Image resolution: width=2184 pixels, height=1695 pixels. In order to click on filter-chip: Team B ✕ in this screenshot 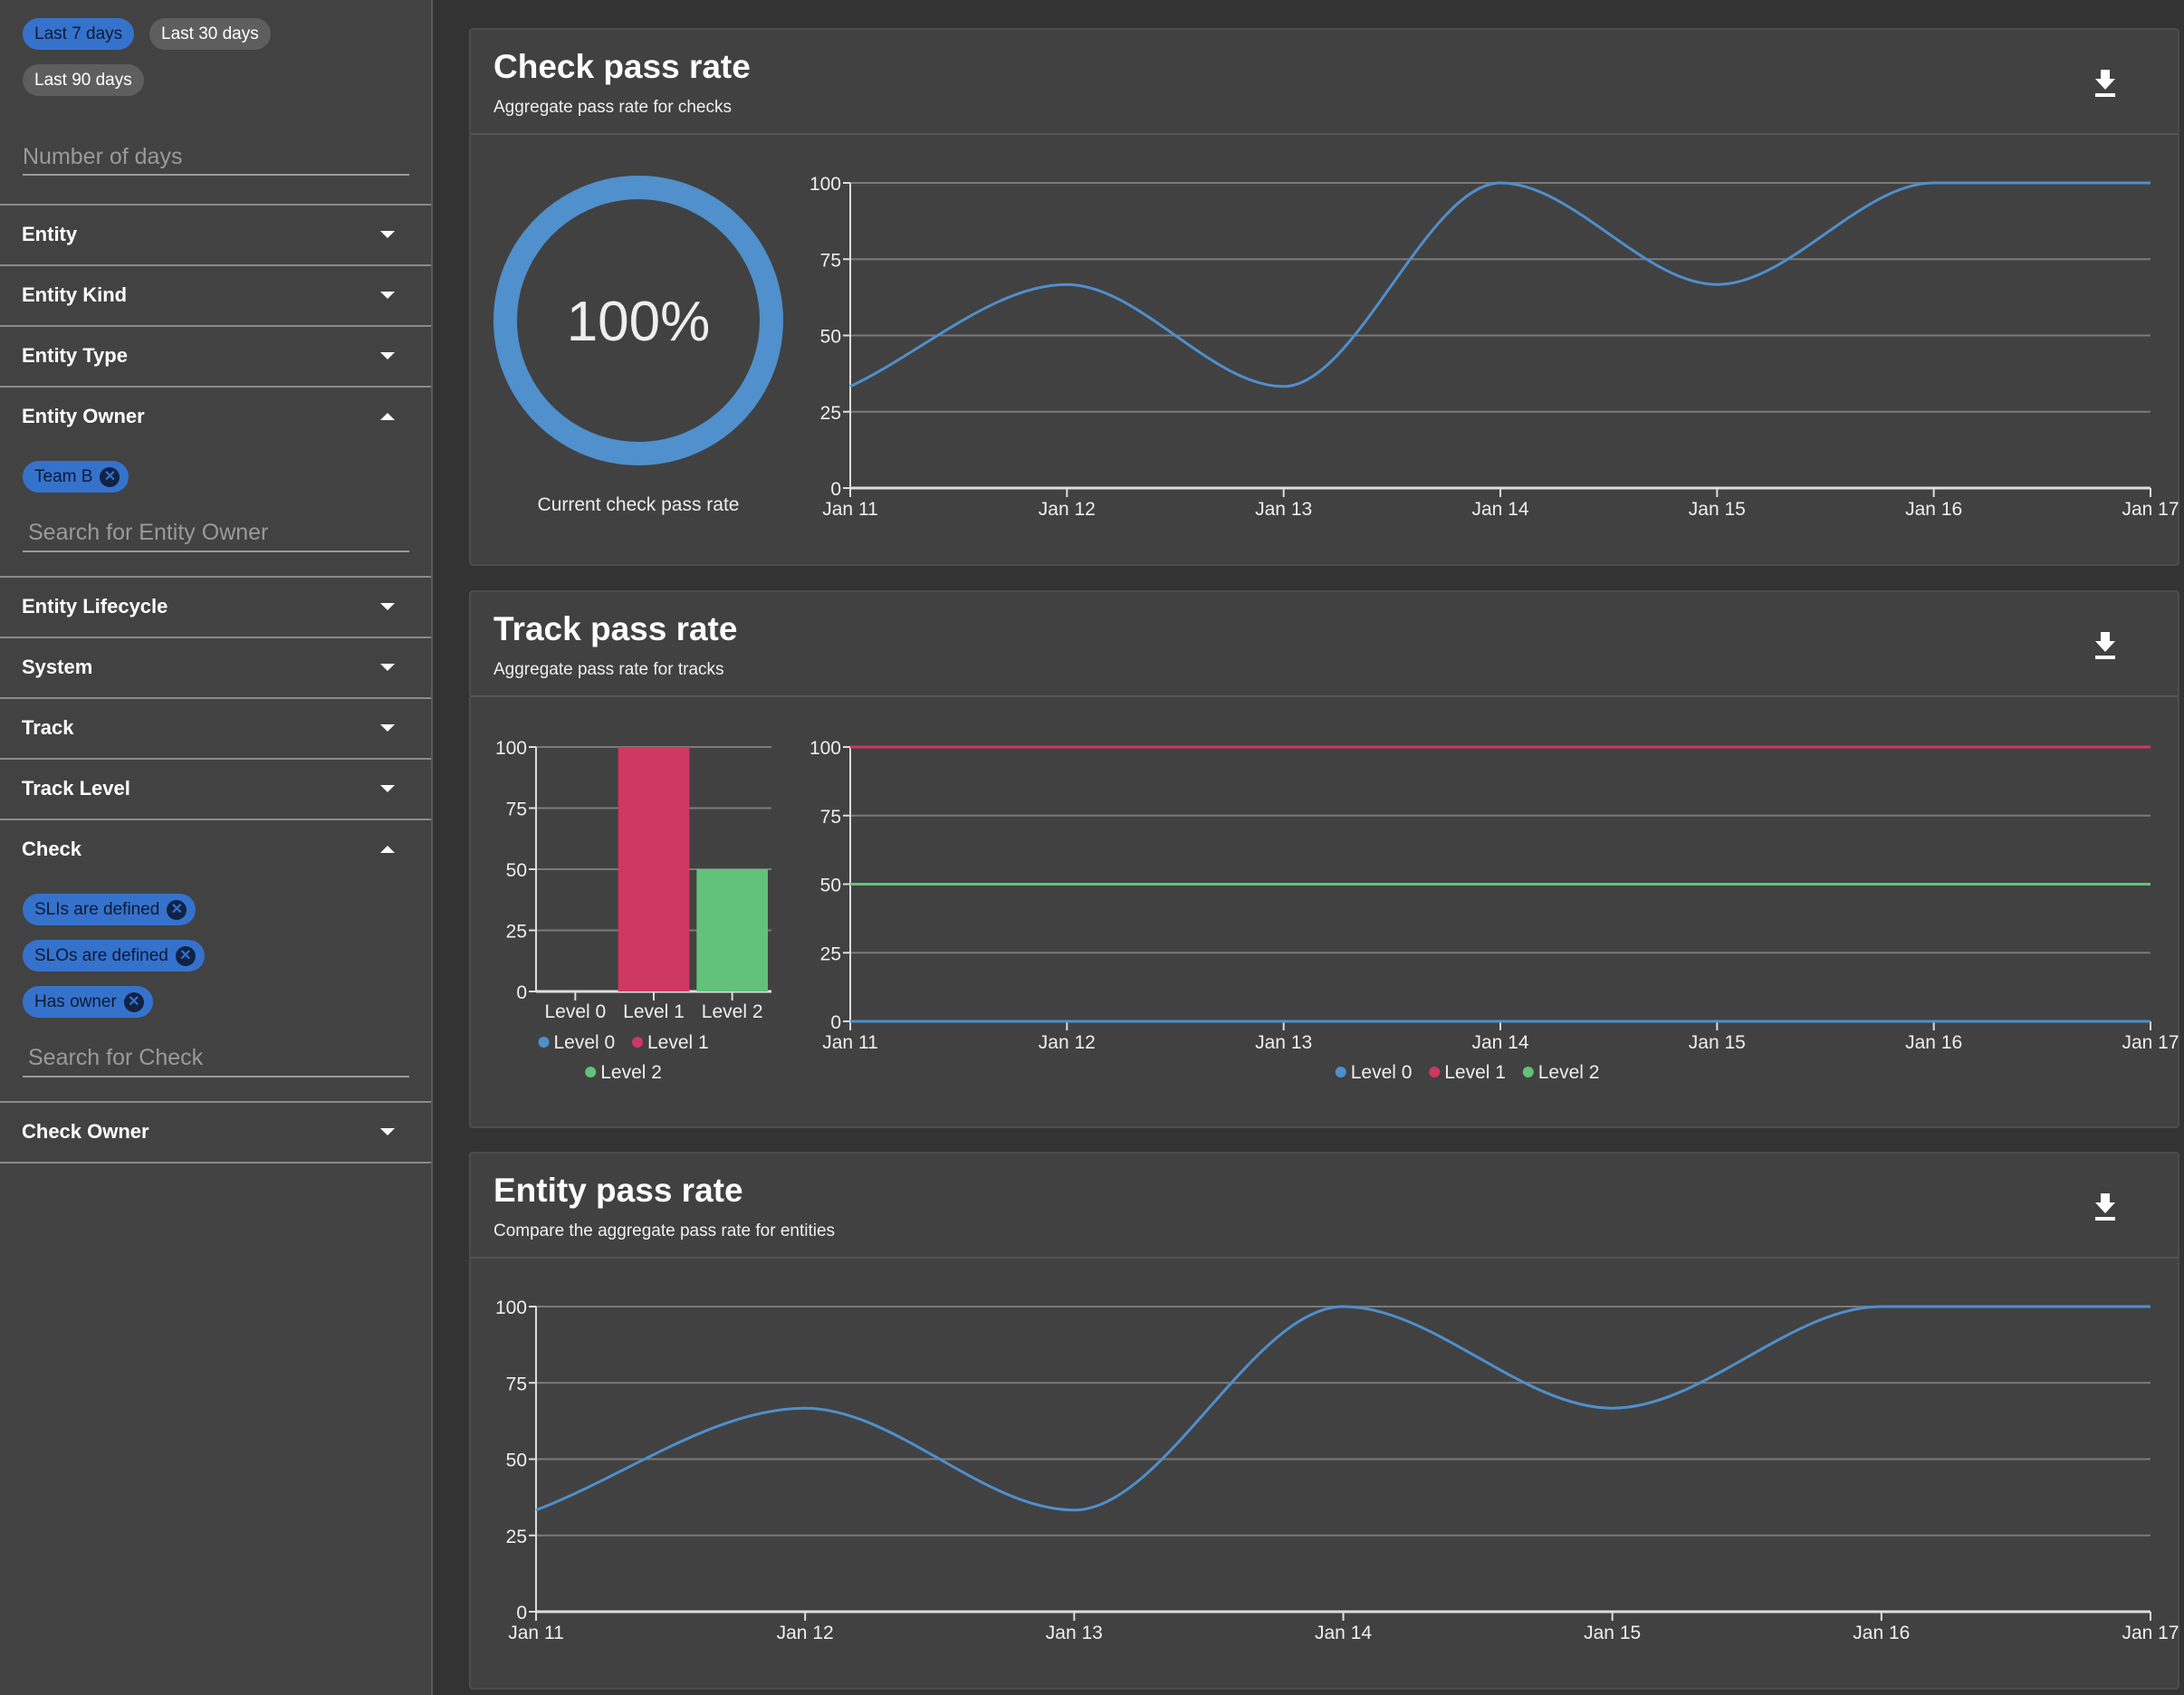, I will do `click(76, 477)`.